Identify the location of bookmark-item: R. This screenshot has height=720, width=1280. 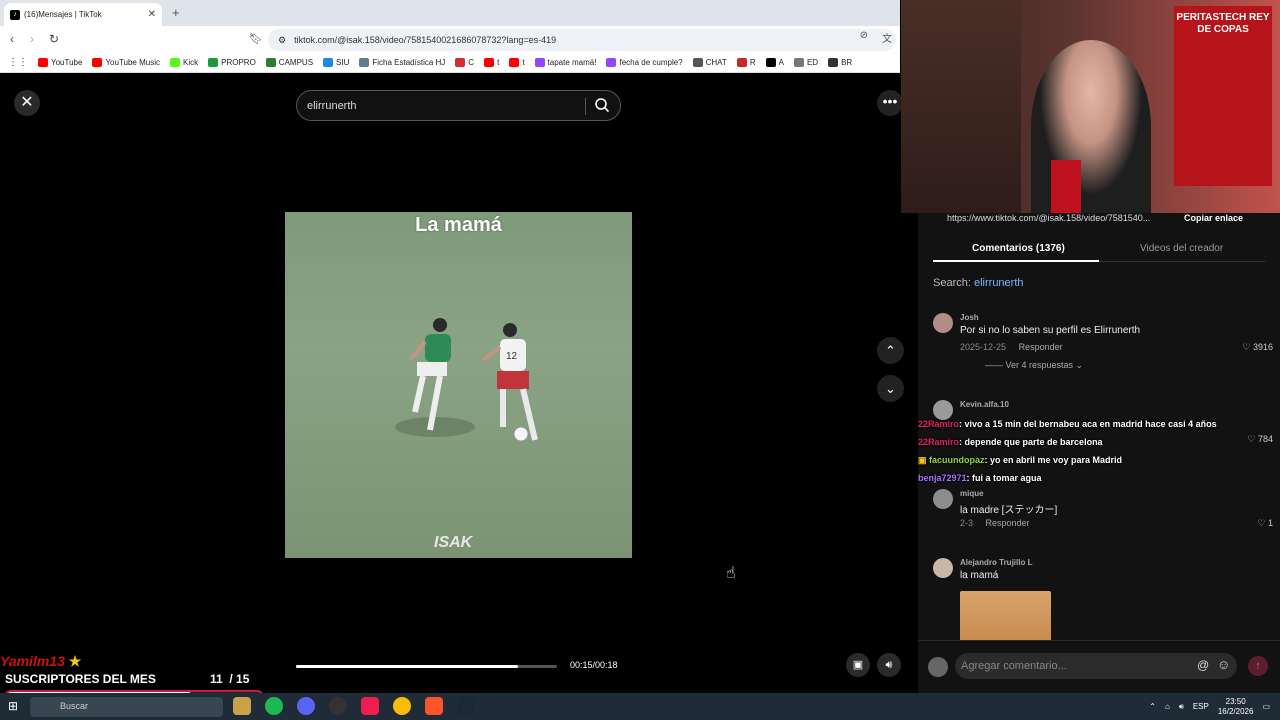
(746, 62).